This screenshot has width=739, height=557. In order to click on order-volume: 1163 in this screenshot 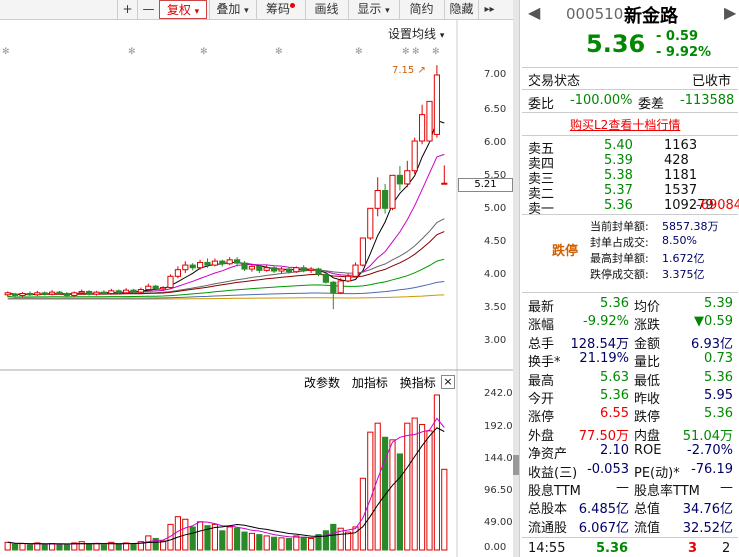, I will do `click(681, 145)`.